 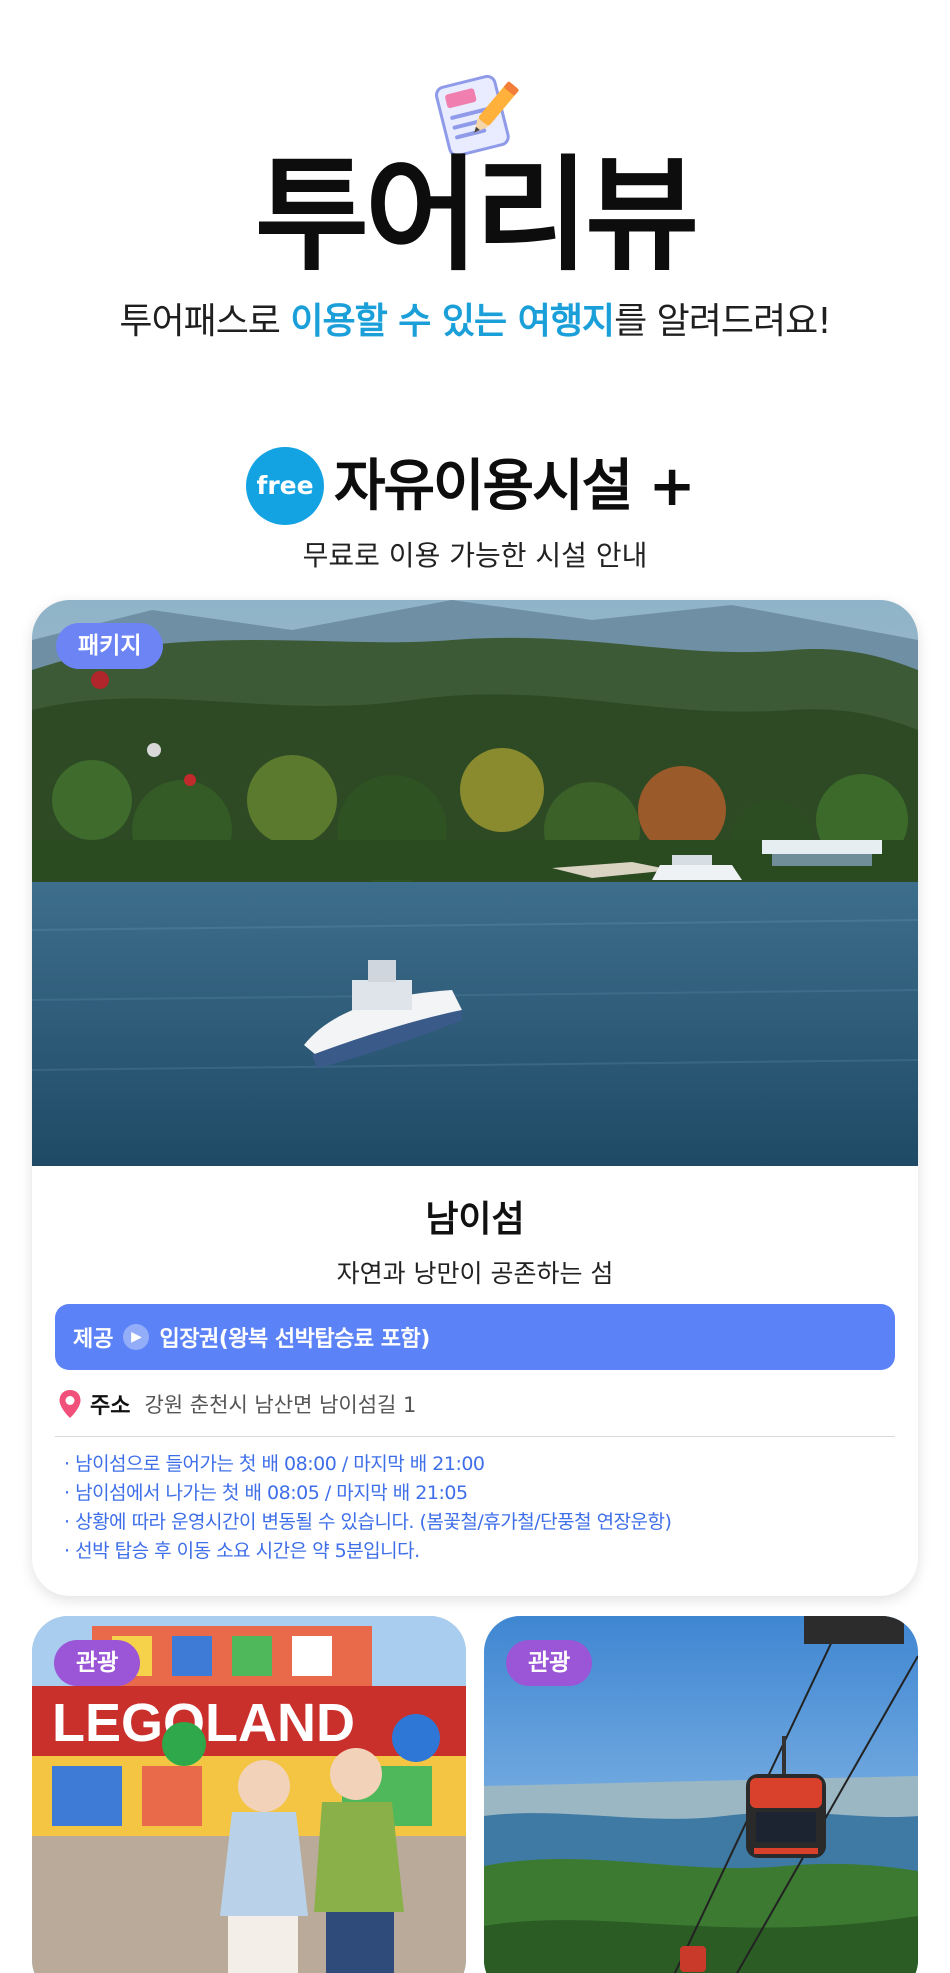 What do you see at coordinates (285, 486) in the screenshot?
I see `free-badge: free` at bounding box center [285, 486].